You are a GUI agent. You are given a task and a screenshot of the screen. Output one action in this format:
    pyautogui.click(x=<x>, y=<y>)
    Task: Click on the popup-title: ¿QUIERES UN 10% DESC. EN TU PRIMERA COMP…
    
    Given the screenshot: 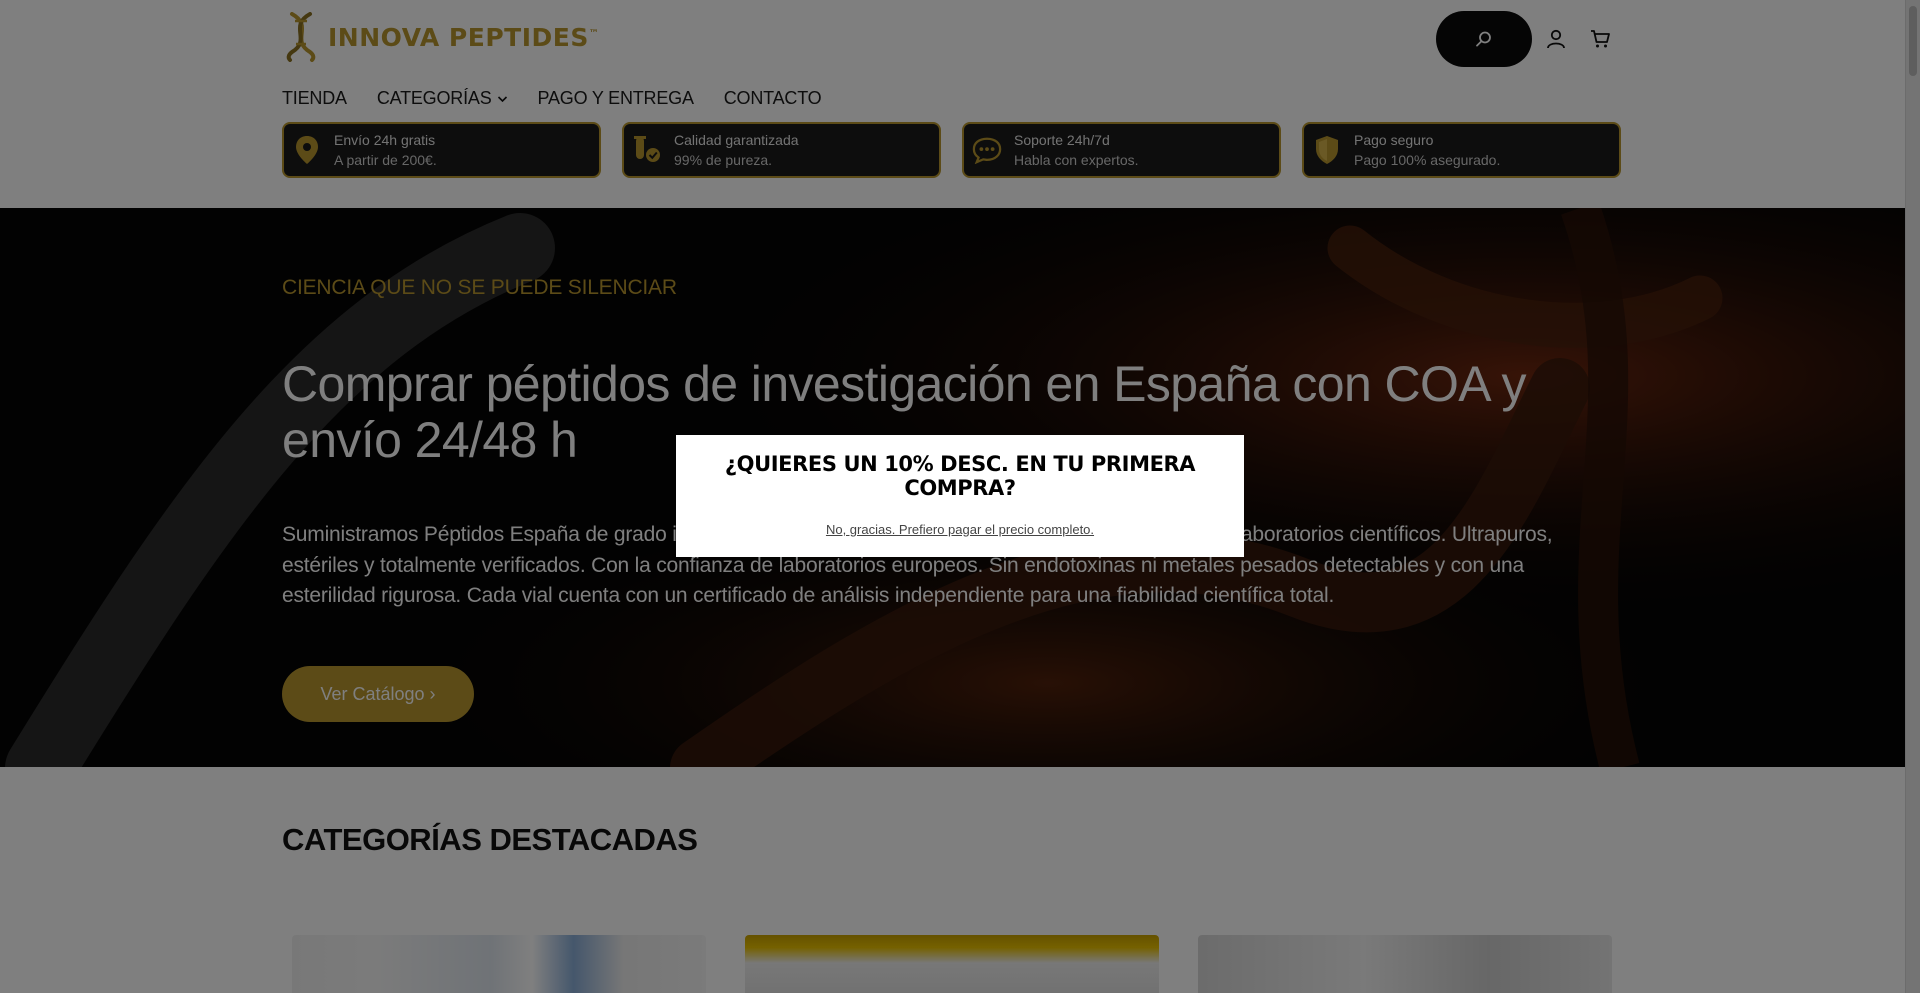 What is the action you would take?
    pyautogui.click(x=960, y=476)
    